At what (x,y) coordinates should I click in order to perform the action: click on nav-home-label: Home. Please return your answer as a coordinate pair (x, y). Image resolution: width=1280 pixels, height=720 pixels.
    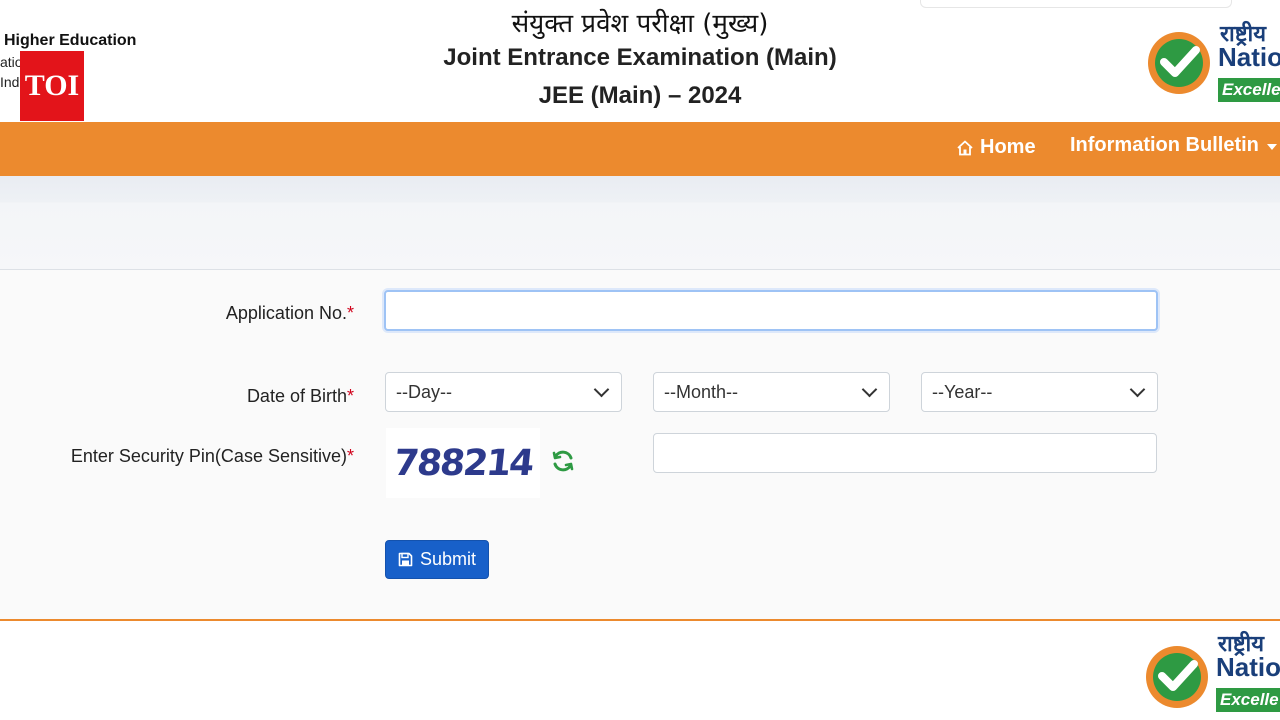
    Looking at the image, I should click on (1008, 147).